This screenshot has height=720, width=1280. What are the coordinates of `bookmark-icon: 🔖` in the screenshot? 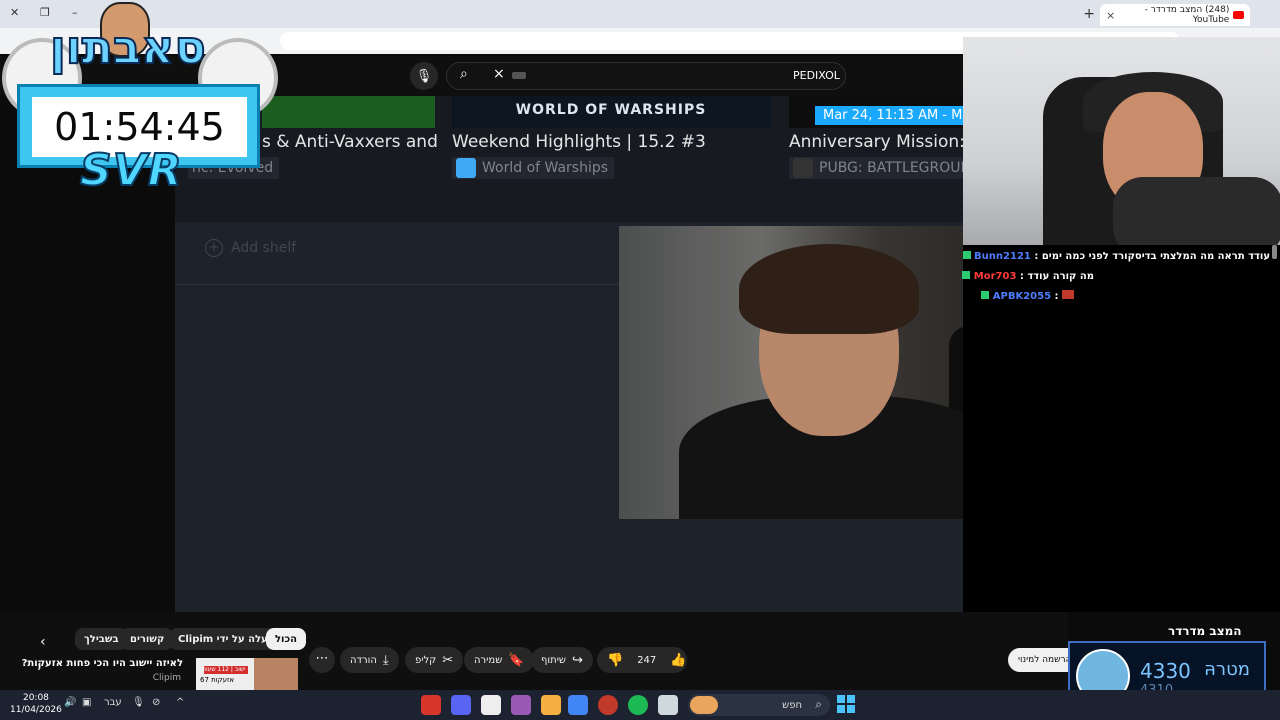 It's located at (516, 660).